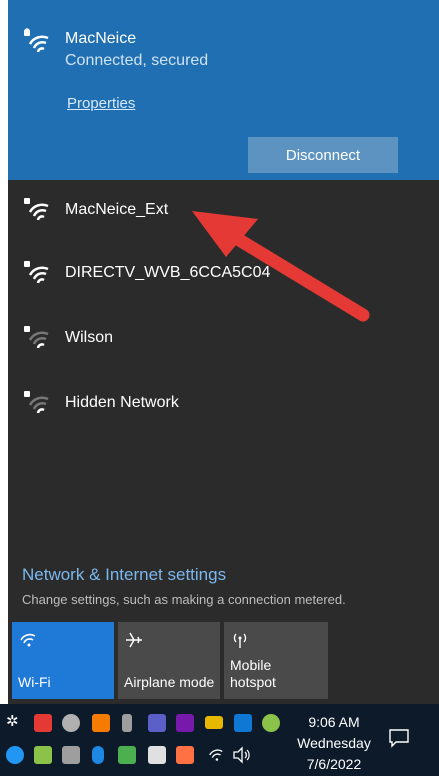 The height and width of the screenshot is (776, 439). I want to click on network-settings-link: Network & Internet settings, so click(124, 575).